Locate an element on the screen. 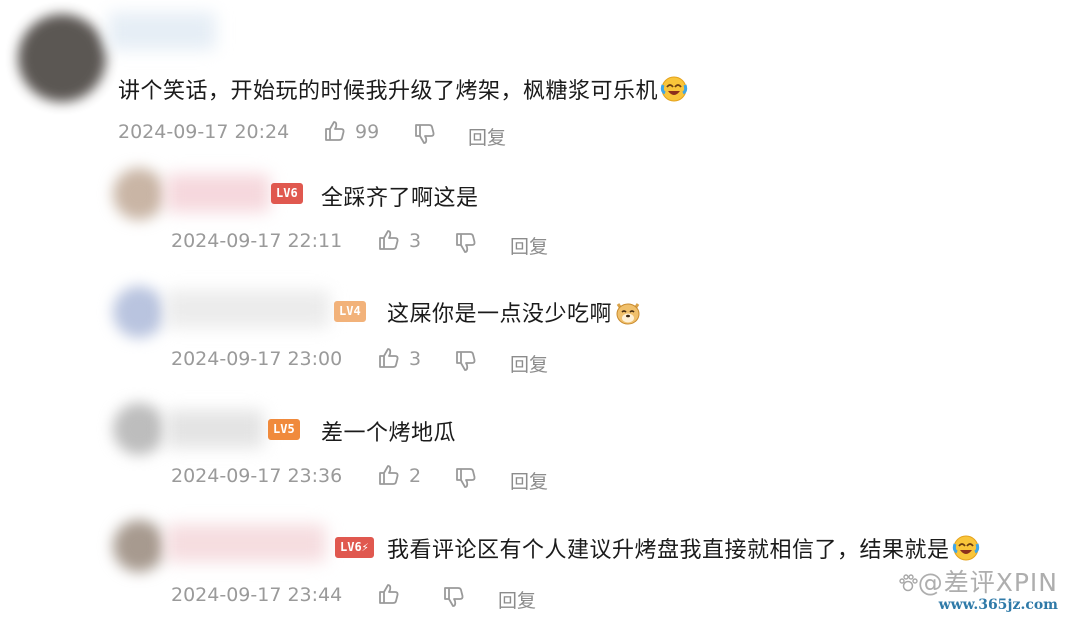 The image size is (1080, 627). comment-timestamp: 2024-09-17 23:36 is located at coordinates (257, 476).